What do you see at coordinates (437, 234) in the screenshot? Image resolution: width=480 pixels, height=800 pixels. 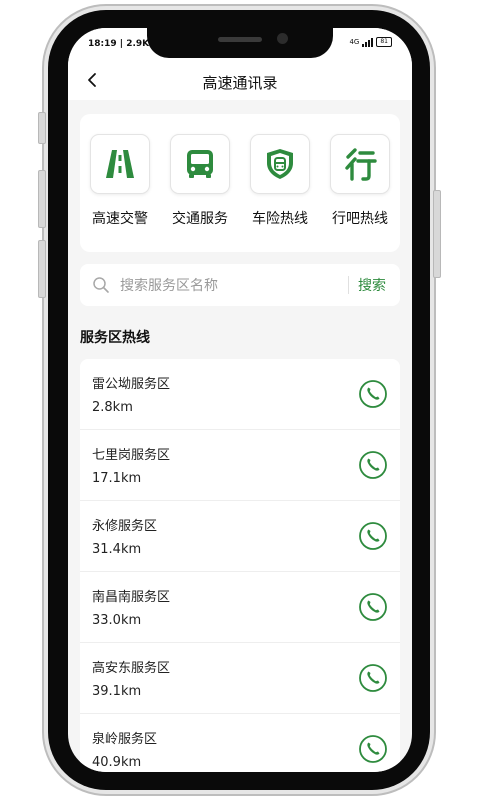 I see `power-button` at bounding box center [437, 234].